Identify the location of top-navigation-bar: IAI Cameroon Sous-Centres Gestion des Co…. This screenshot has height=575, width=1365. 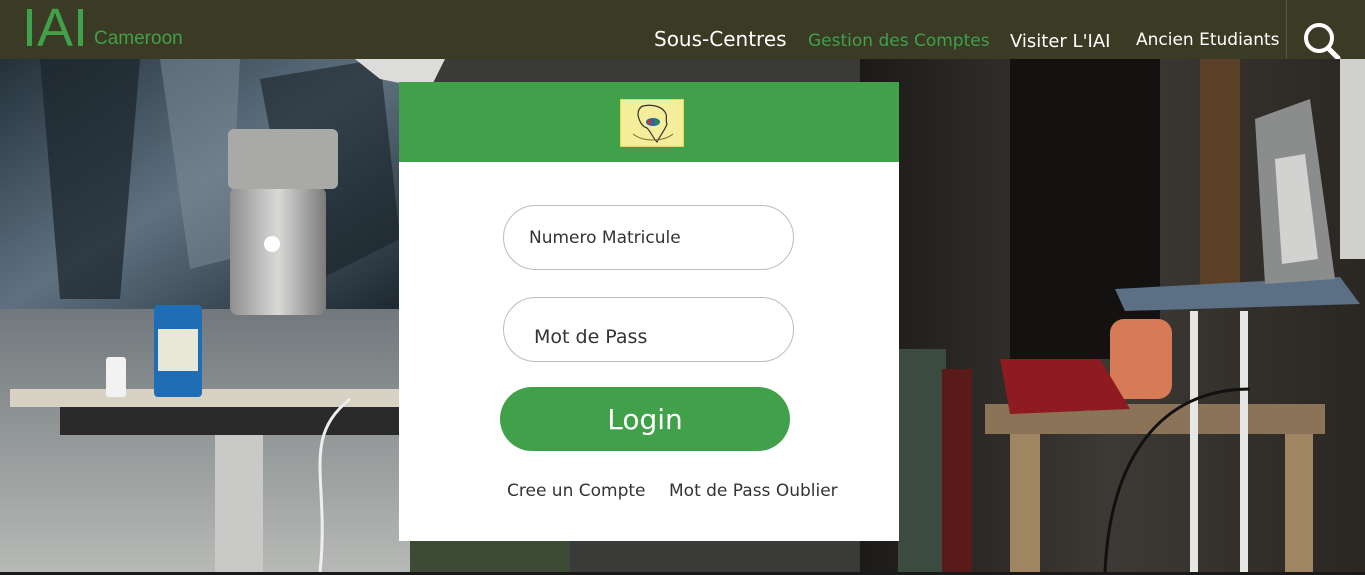
(682, 30).